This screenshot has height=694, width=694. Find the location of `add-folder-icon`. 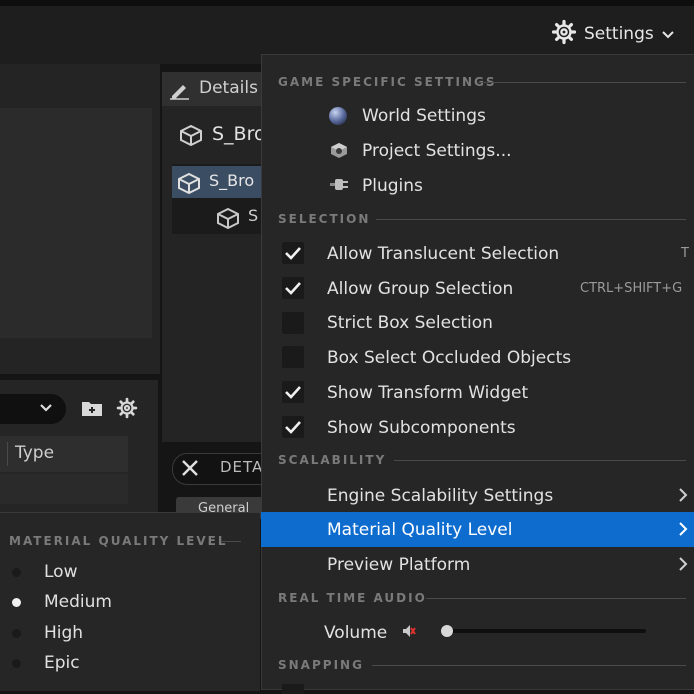

add-folder-icon is located at coordinates (92, 410).